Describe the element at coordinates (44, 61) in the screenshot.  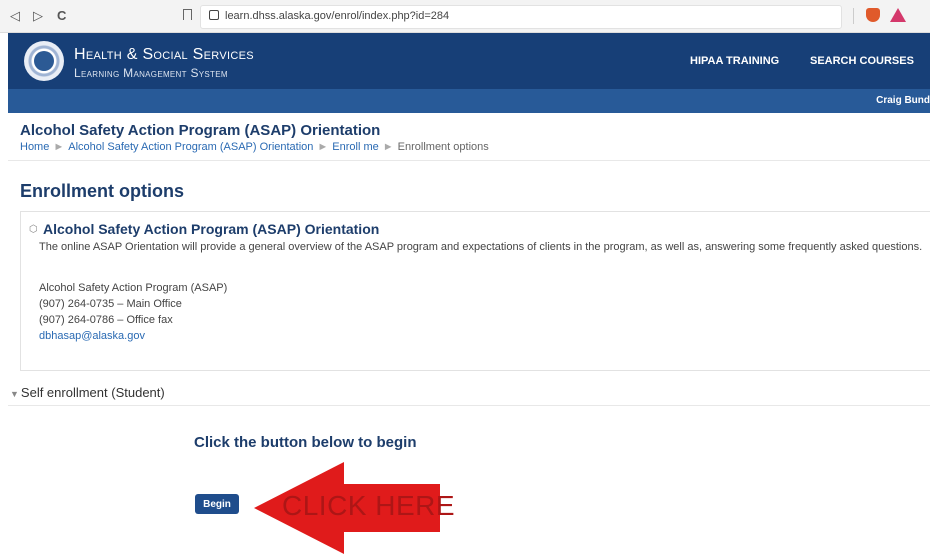
I see `alaska-seal-logo` at that location.